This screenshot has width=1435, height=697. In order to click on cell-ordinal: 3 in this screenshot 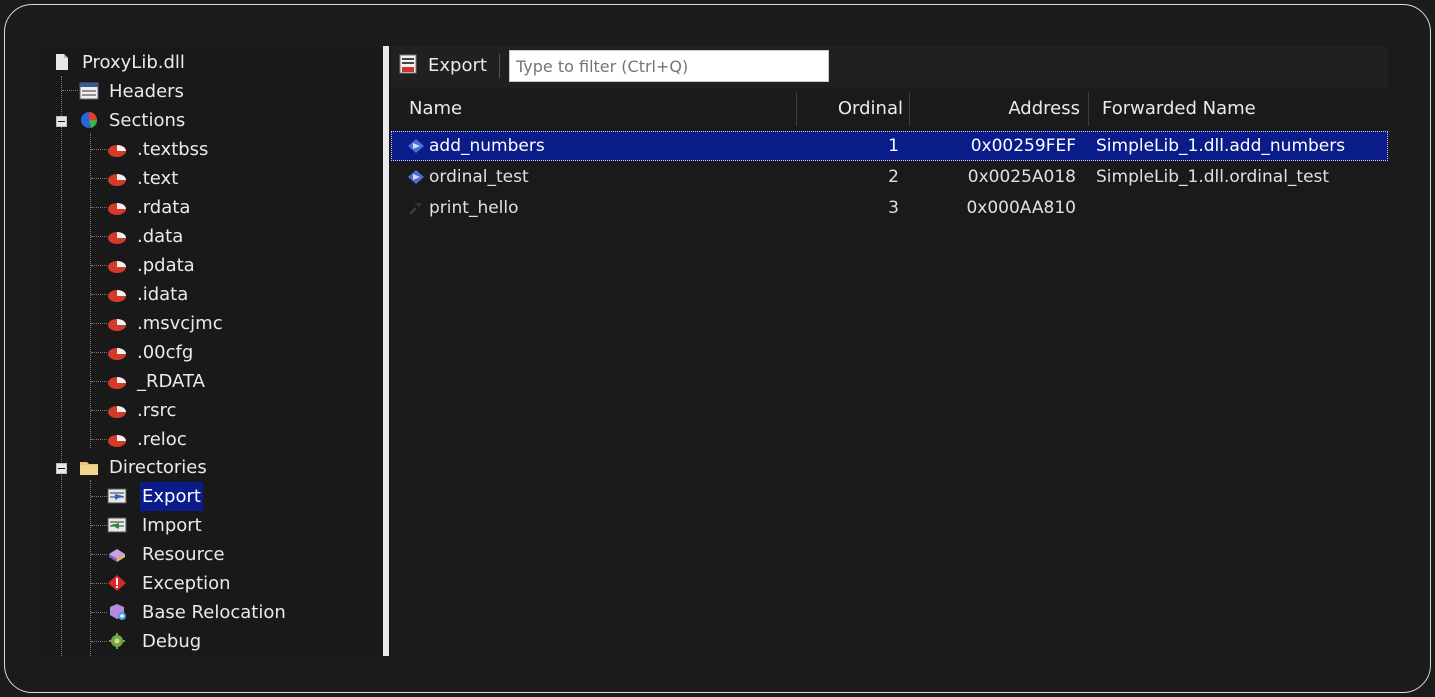, I will do `click(893, 208)`.